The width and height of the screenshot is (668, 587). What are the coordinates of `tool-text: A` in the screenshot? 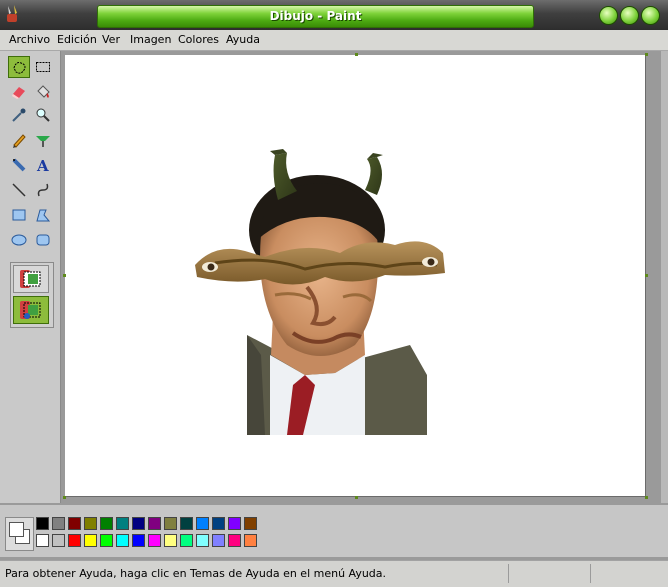 It's located at (43, 165).